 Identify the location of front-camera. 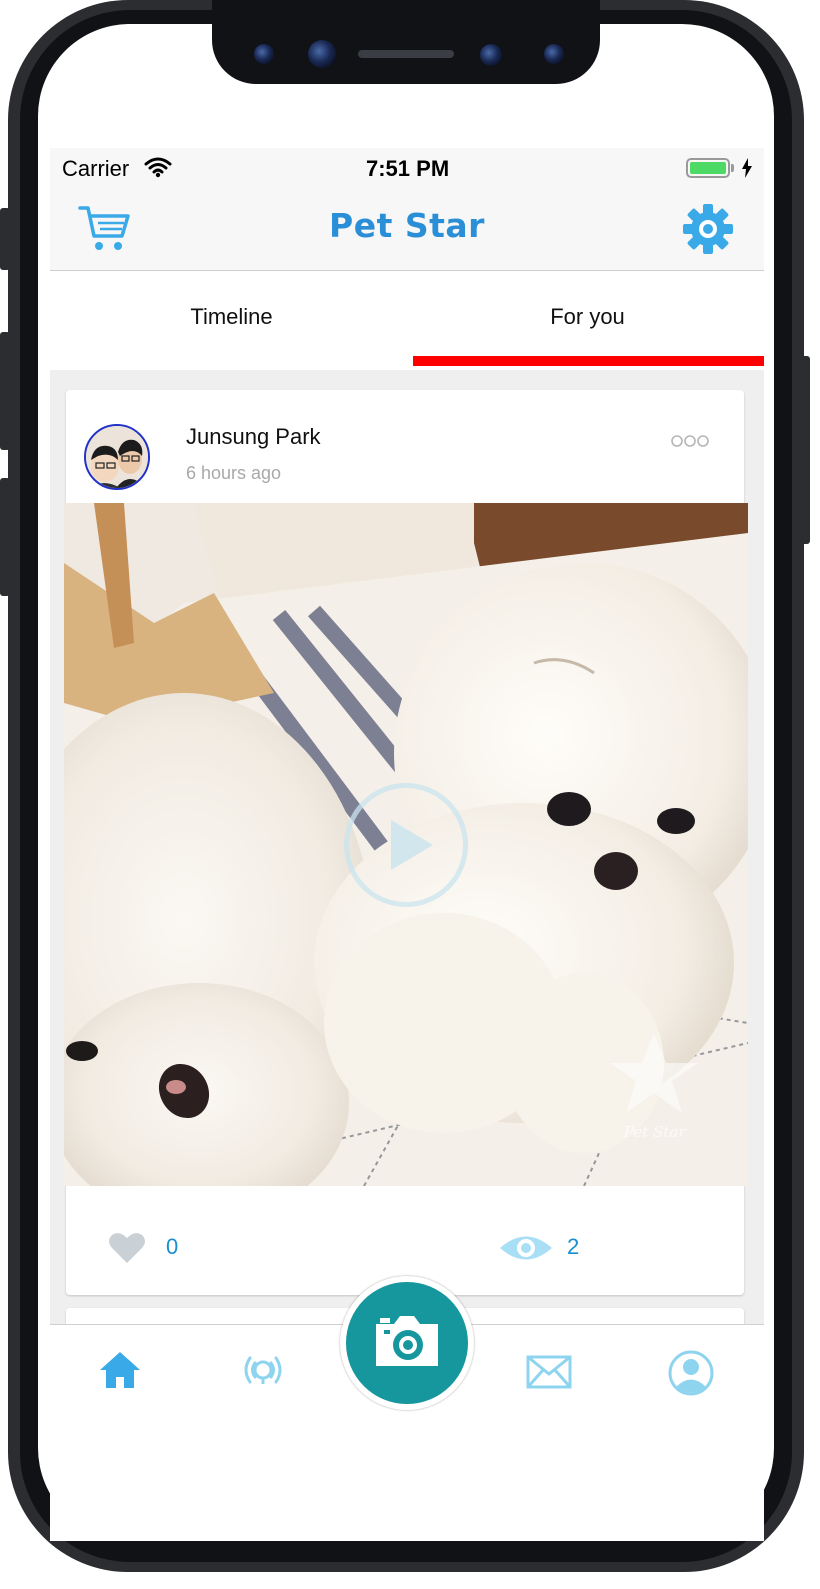
(264, 54).